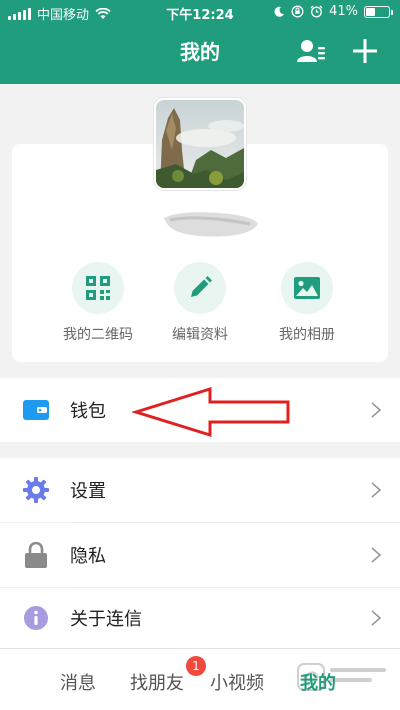 This screenshot has height=710, width=400. I want to click on person-list-icon, so click(311, 51).